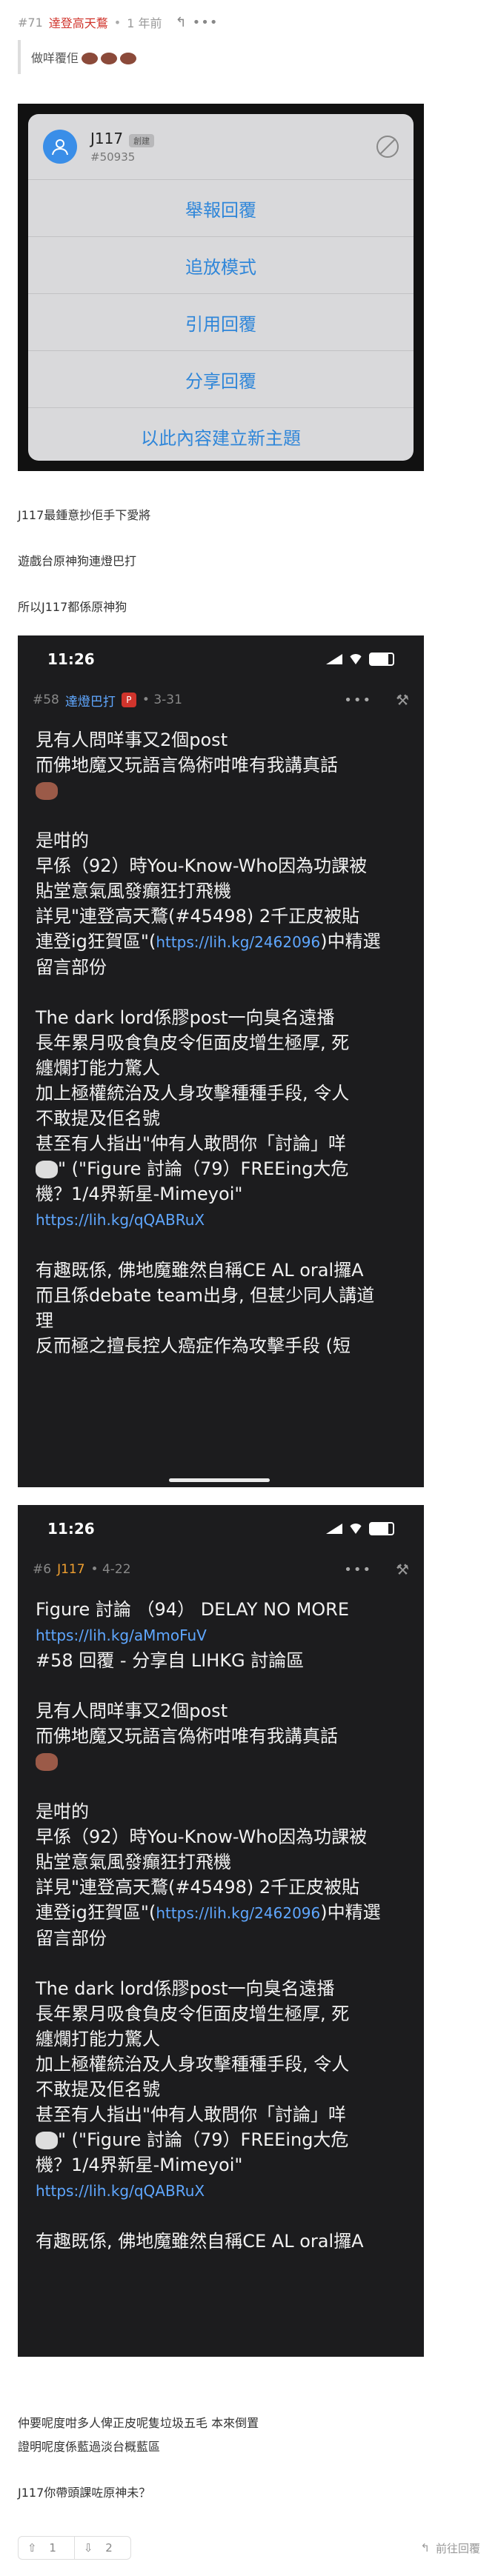  What do you see at coordinates (221, 264) in the screenshot?
I see `menu-follow-mode: 追放模式` at bounding box center [221, 264].